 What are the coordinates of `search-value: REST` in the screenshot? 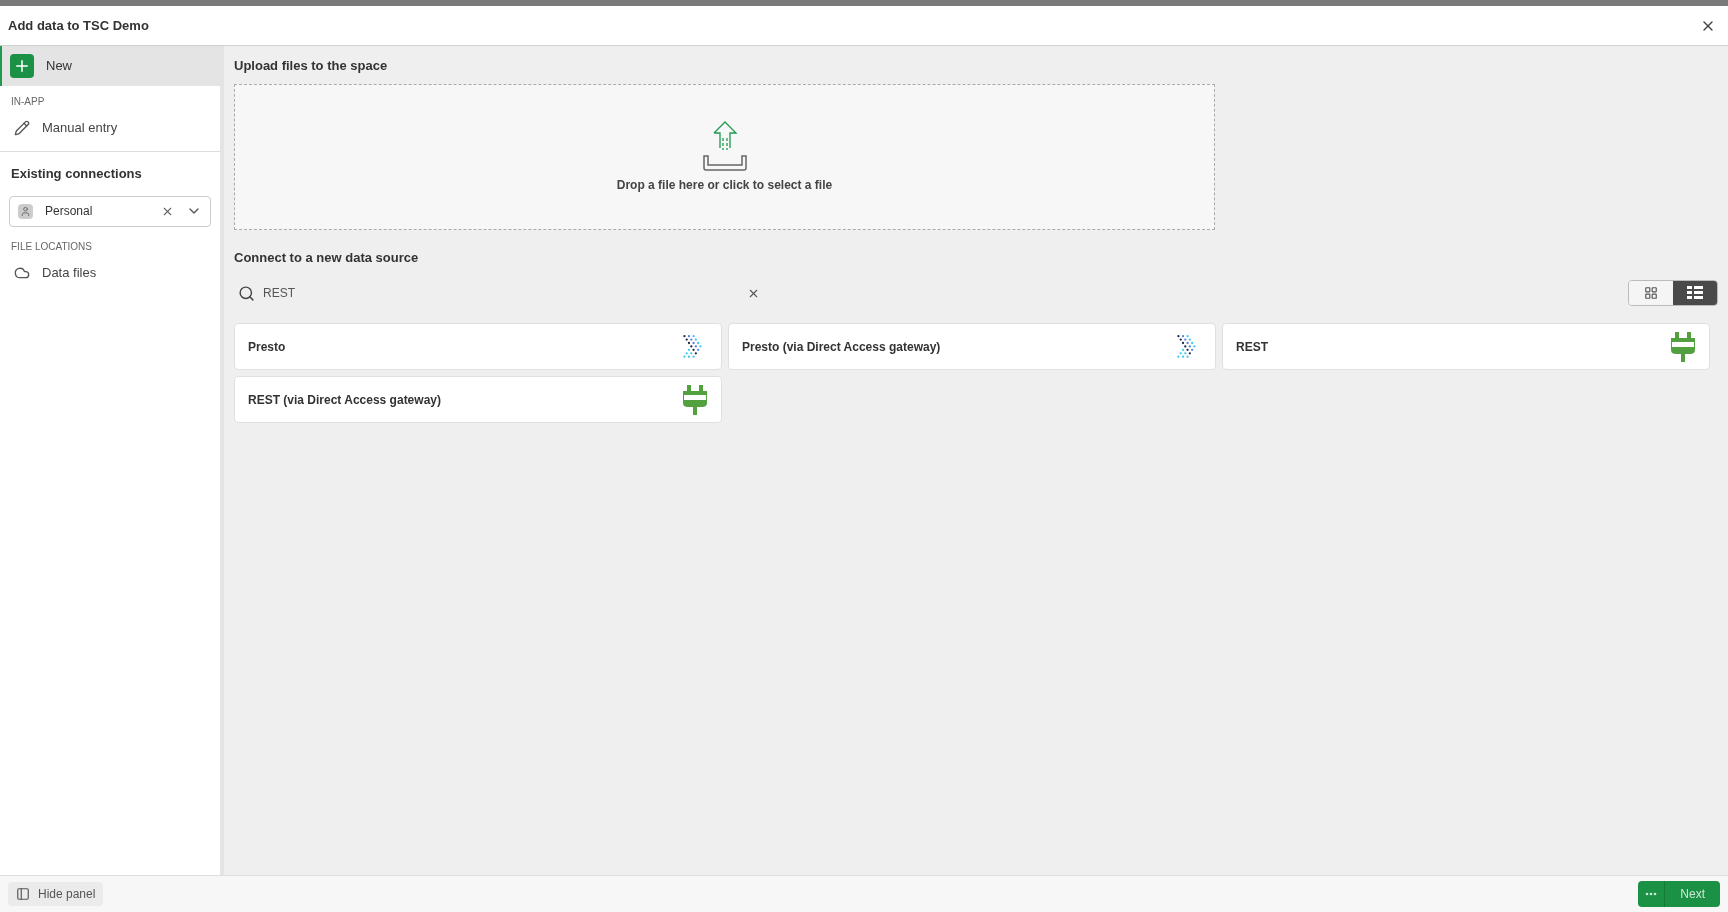 It's located at (279, 293).